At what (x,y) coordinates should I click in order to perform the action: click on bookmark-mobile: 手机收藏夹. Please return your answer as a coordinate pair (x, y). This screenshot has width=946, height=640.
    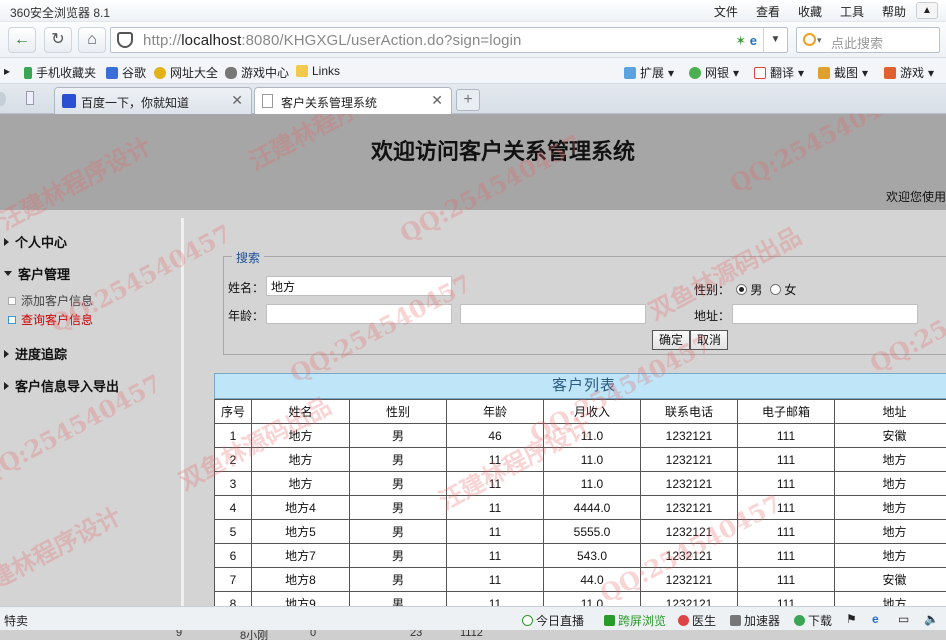
    Looking at the image, I should click on (60, 72).